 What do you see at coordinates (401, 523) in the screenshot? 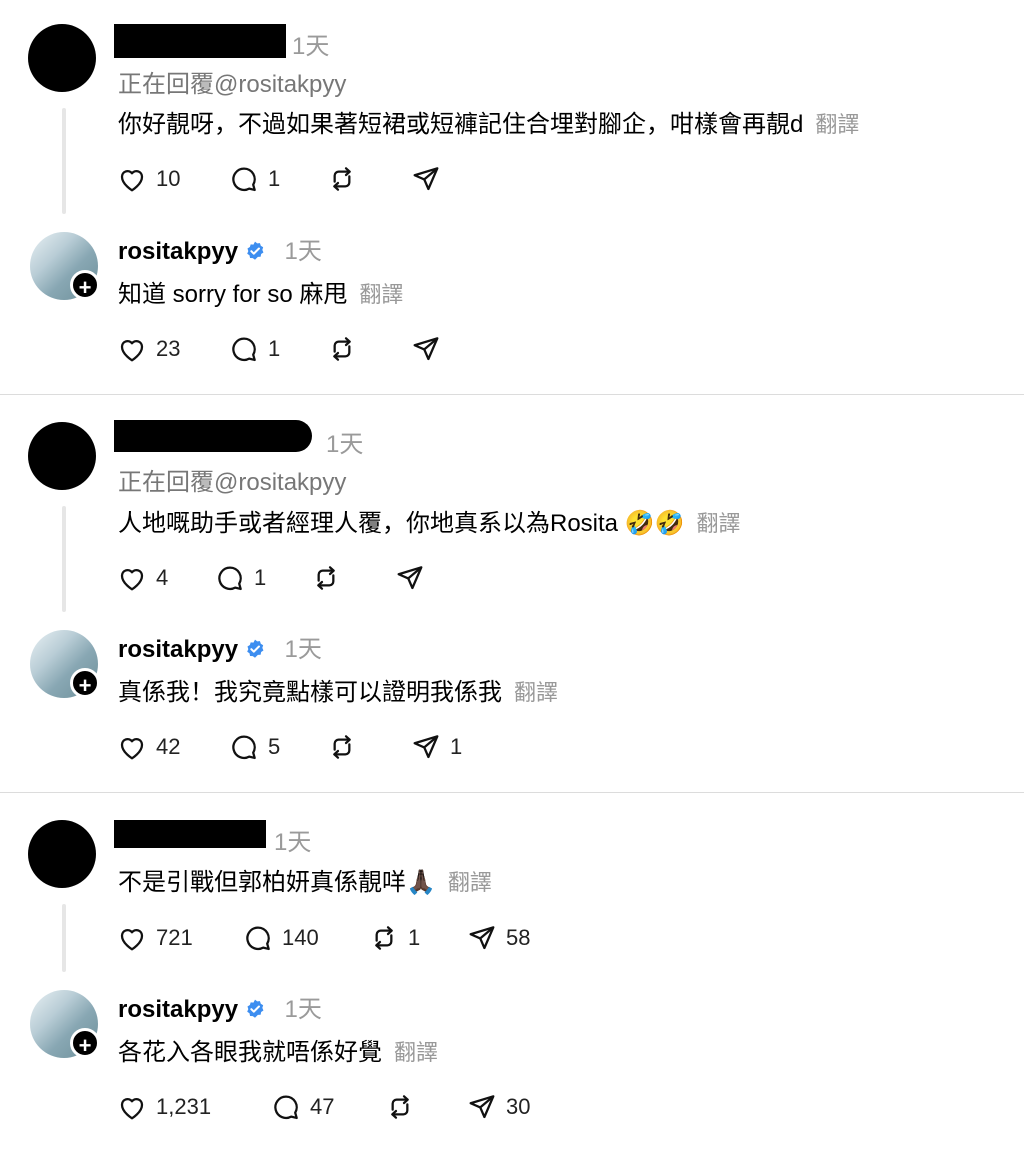
I see `comment-text: 人地嘅助手或者經理人覆，你地真系以為Rosita 🤣🤣` at bounding box center [401, 523].